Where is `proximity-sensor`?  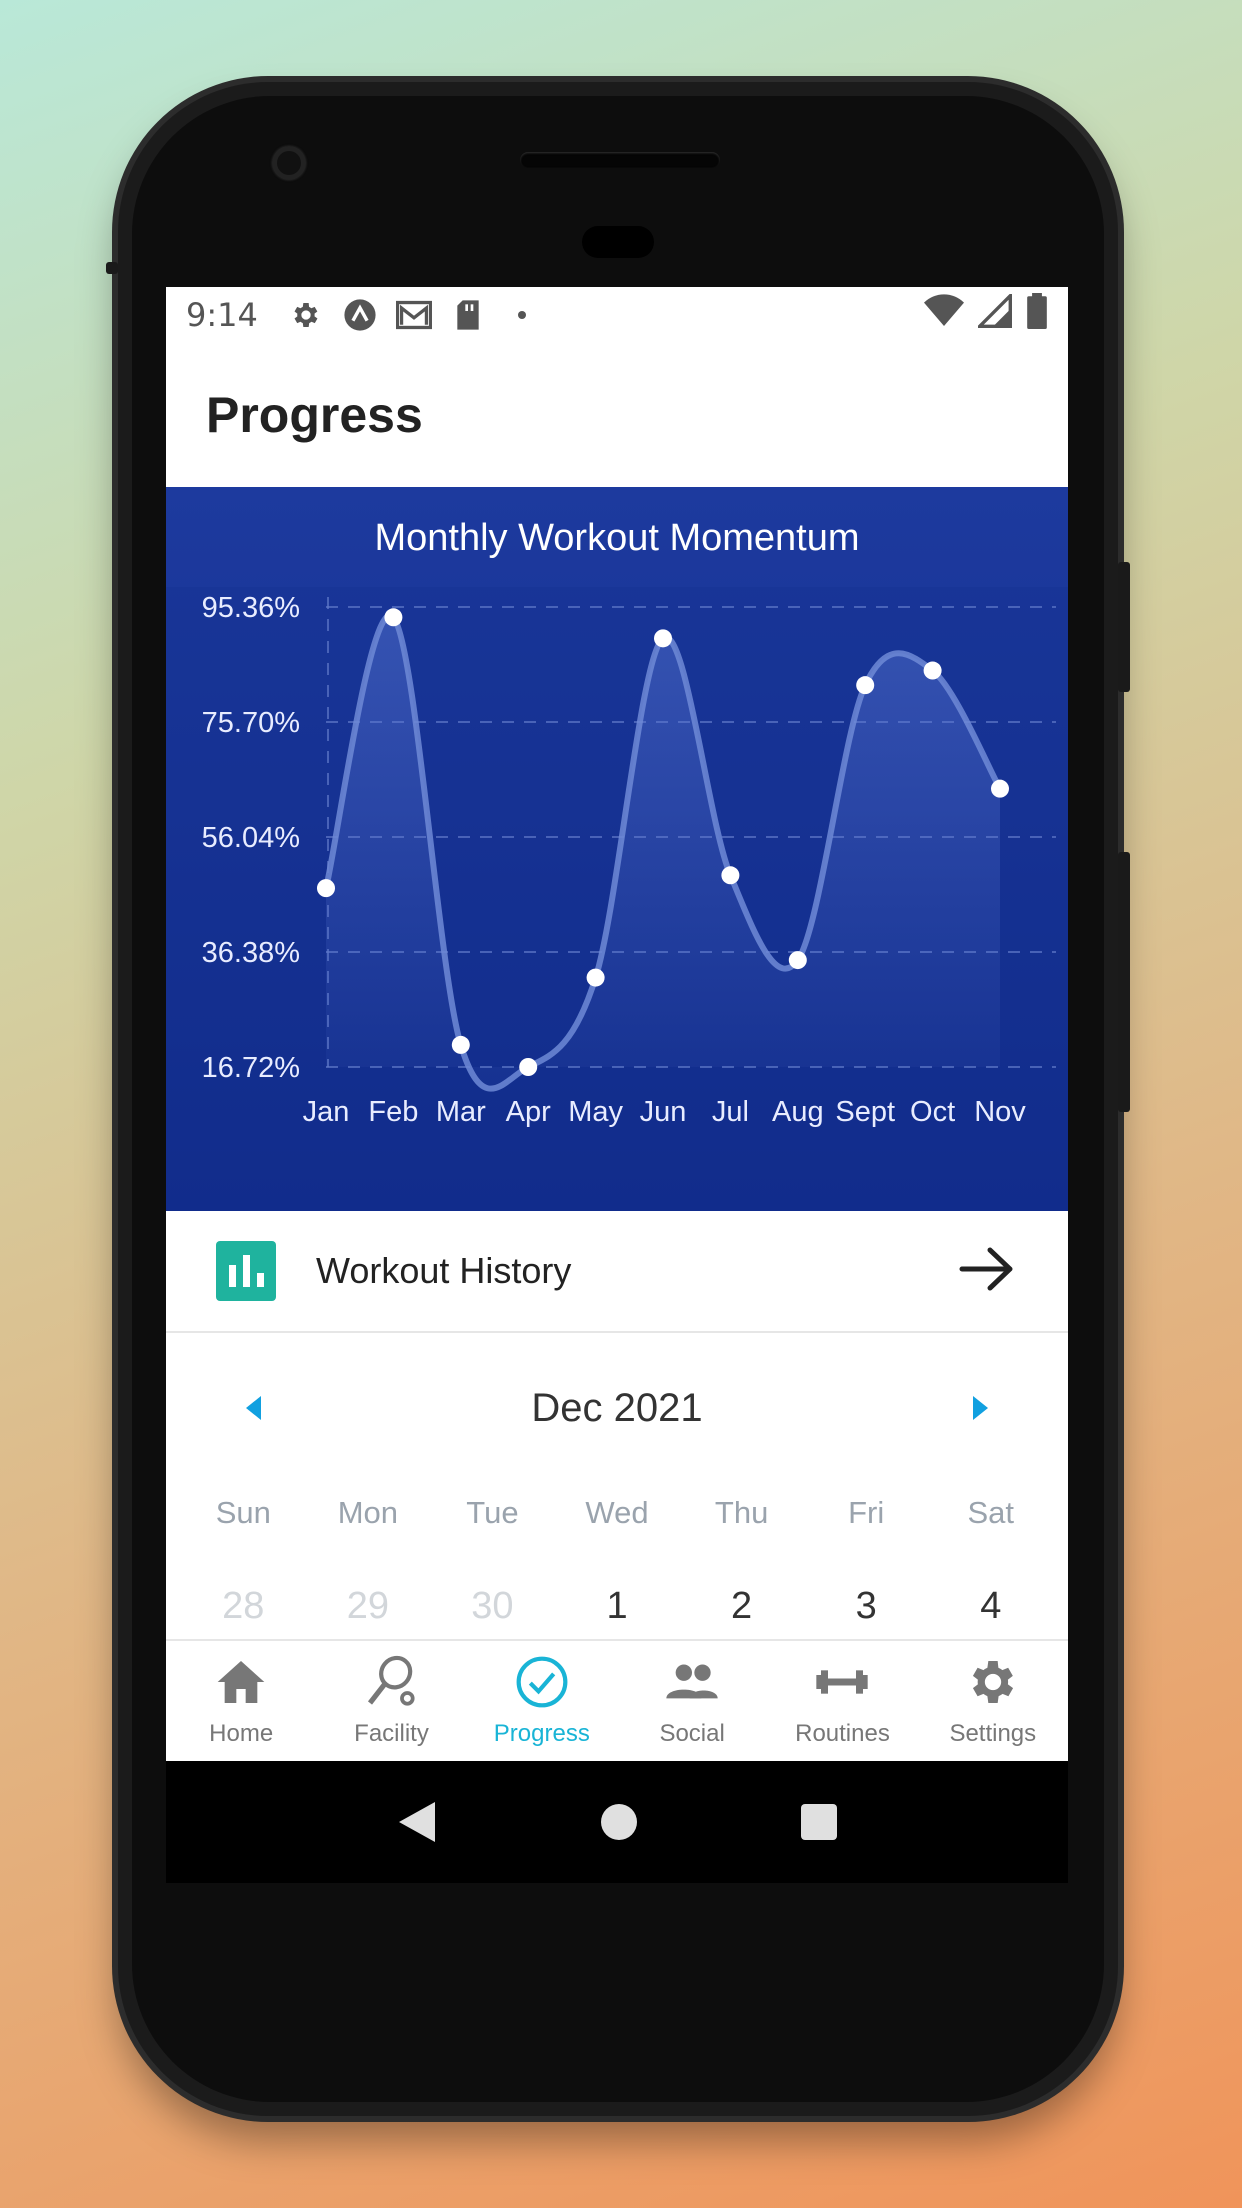 proximity-sensor is located at coordinates (618, 242).